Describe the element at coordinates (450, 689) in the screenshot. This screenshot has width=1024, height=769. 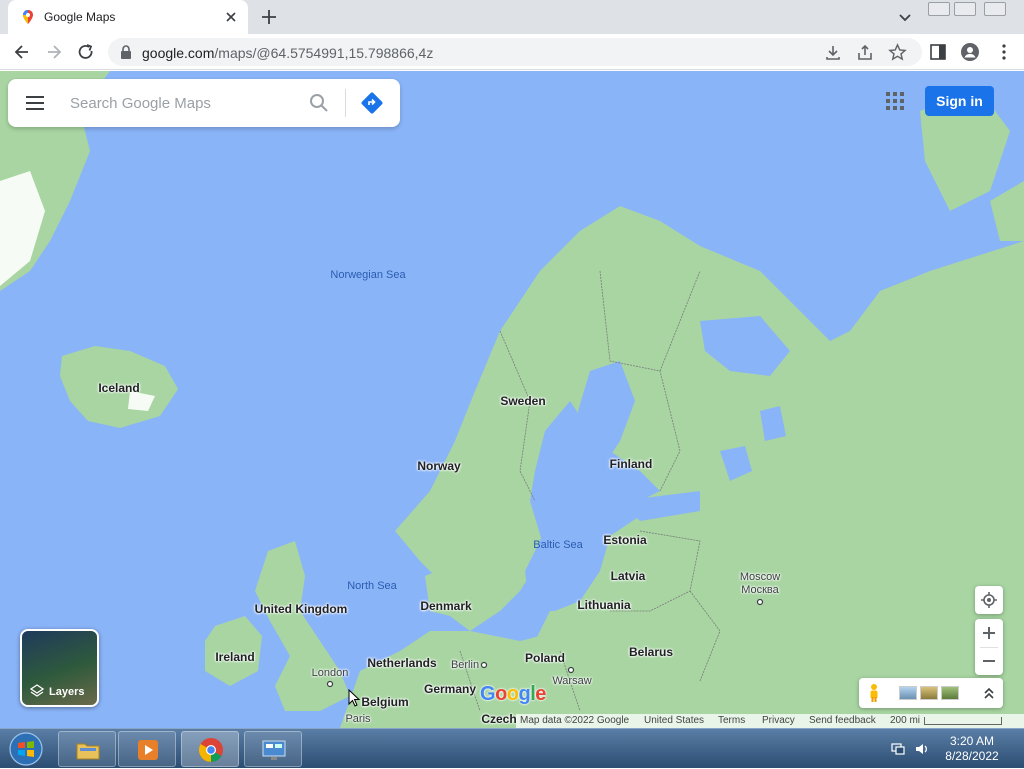
I see `map-label-country: Germany` at that location.